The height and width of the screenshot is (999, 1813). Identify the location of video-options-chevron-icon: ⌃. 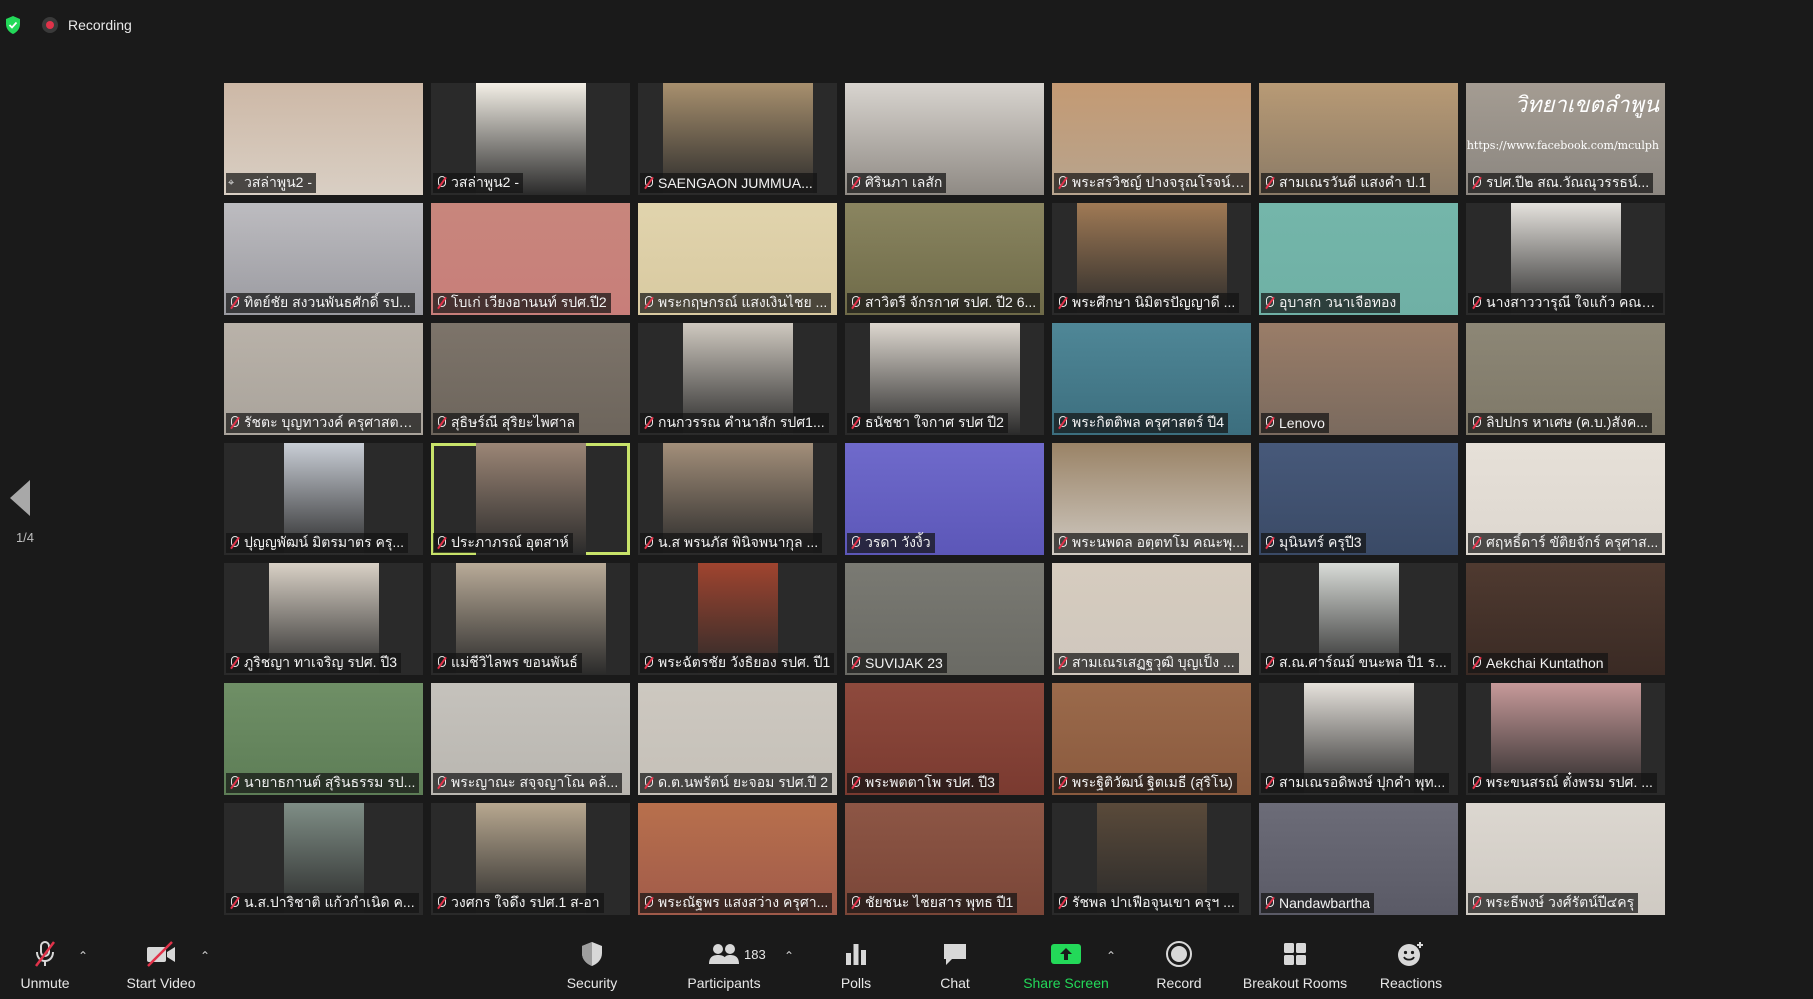
(205, 956).